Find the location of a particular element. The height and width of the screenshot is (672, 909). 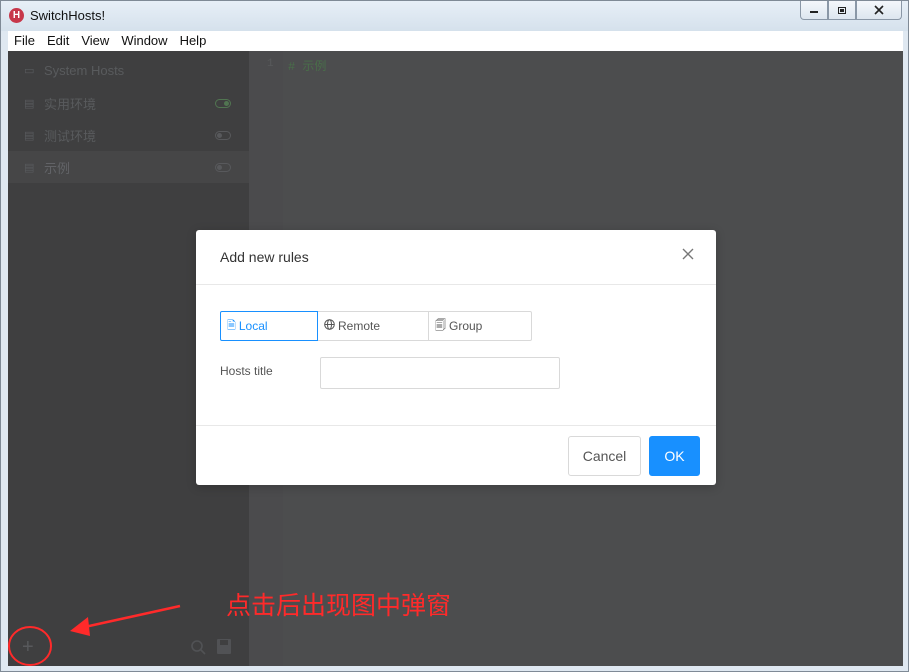

dialog-close-button is located at coordinates (688, 256).